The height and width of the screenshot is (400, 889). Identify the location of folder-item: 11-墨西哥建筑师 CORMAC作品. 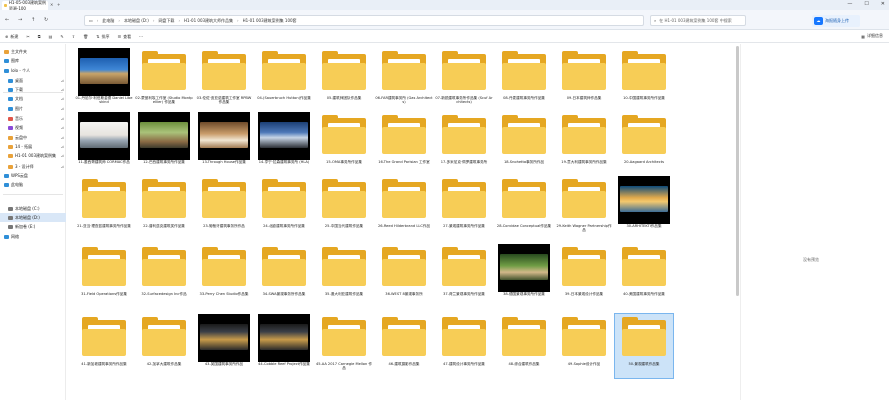
(104, 144).